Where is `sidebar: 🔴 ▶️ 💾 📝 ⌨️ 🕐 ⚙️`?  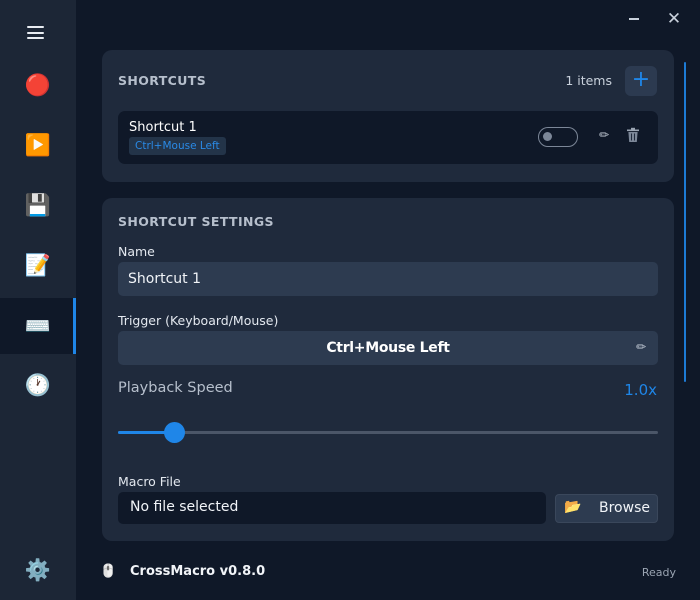 sidebar: 🔴 ▶️ 💾 📝 ⌨️ 🕐 ⚙️ is located at coordinates (38, 300).